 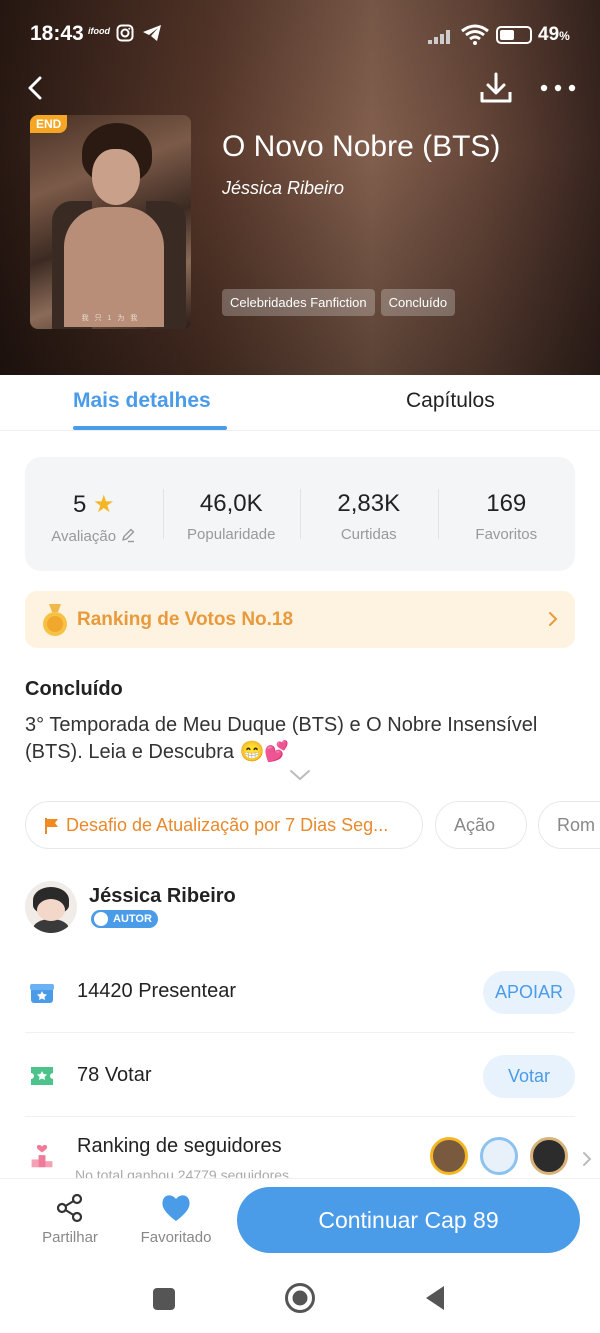 What do you see at coordinates (51, 907) in the screenshot?
I see `author-avatar` at bounding box center [51, 907].